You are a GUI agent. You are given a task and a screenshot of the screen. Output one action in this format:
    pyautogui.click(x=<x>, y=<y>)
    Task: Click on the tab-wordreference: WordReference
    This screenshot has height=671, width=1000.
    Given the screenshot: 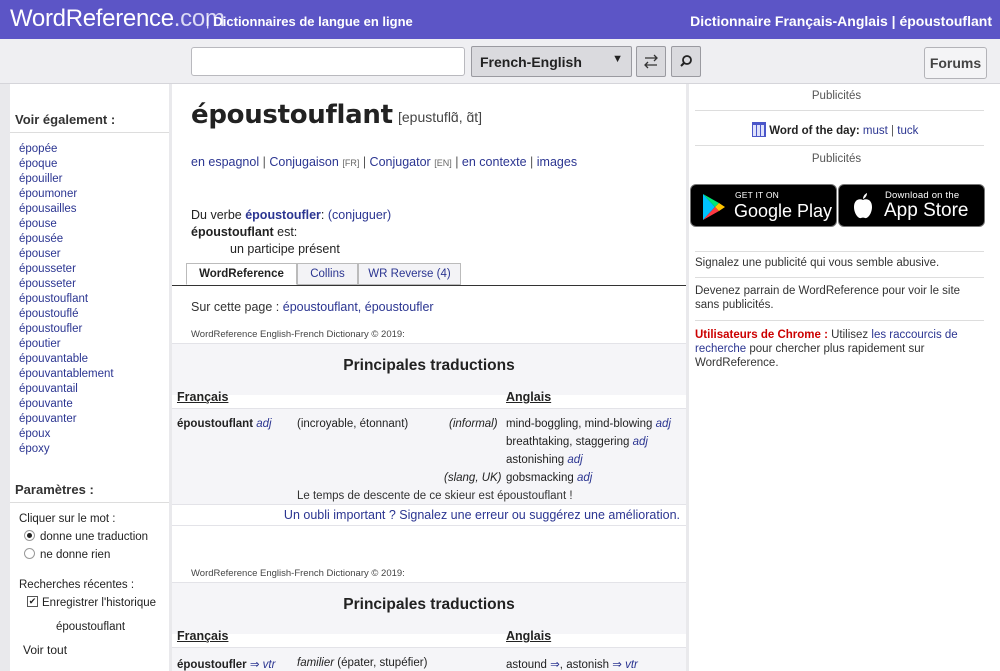 What is the action you would take?
    pyautogui.click(x=241, y=274)
    